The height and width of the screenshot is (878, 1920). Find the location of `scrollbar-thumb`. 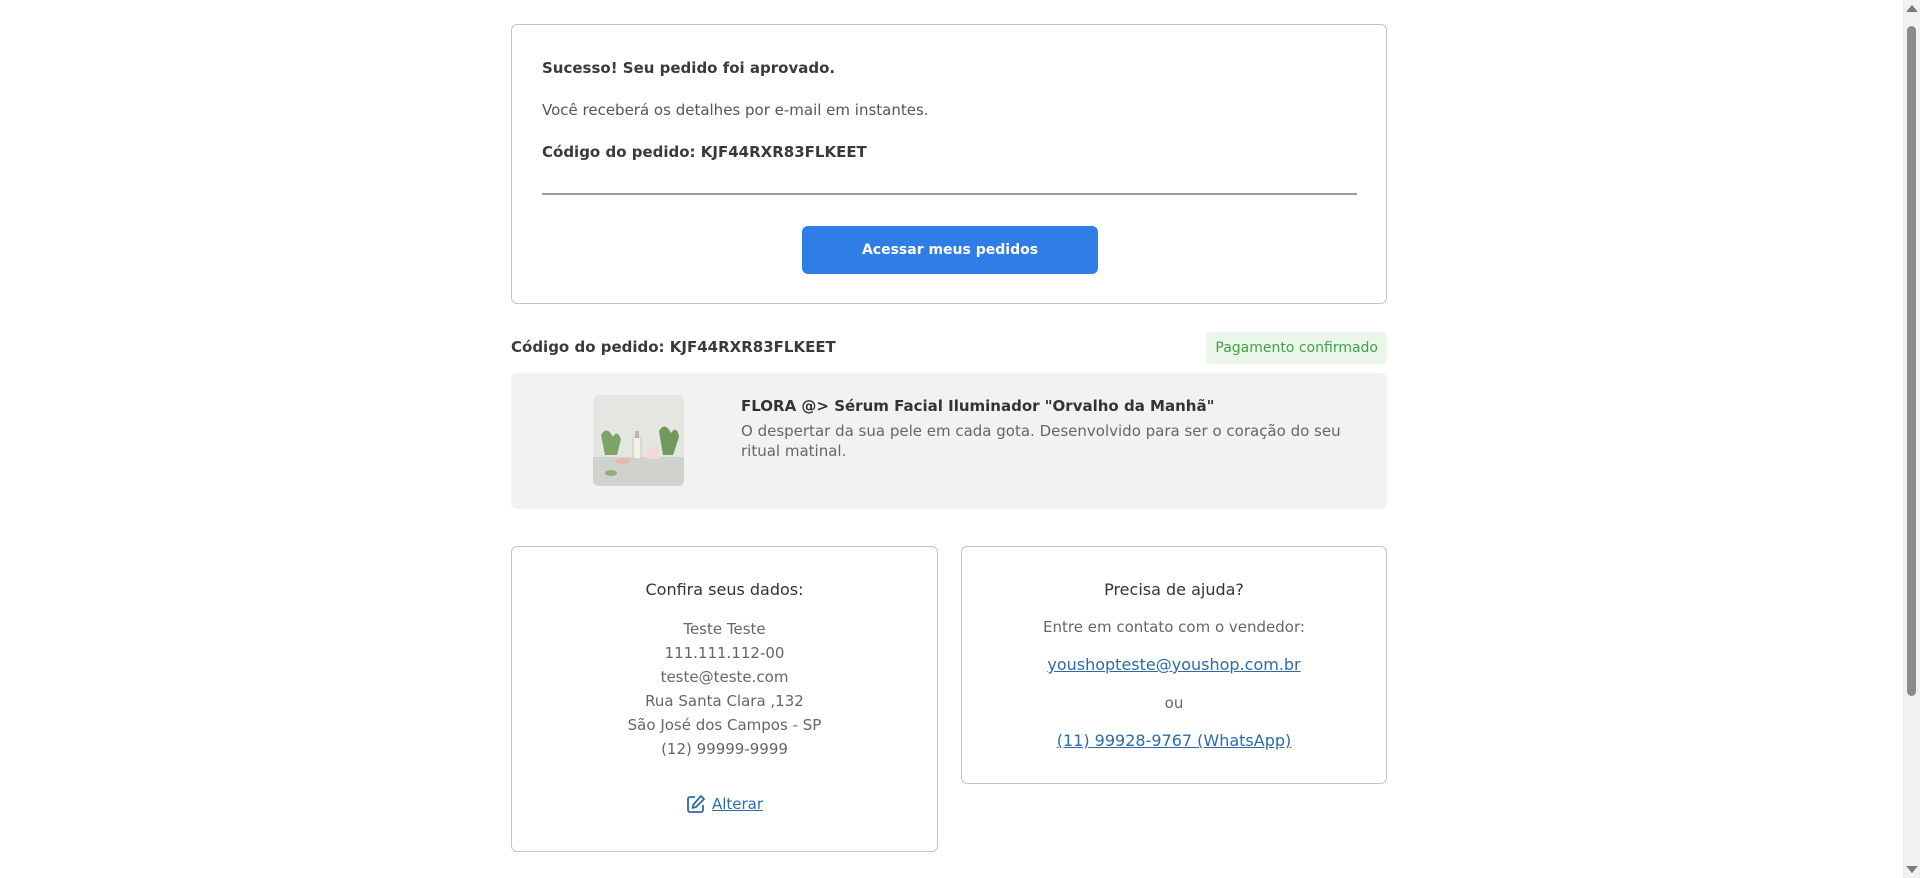

scrollbar-thumb is located at coordinates (1911, 361).